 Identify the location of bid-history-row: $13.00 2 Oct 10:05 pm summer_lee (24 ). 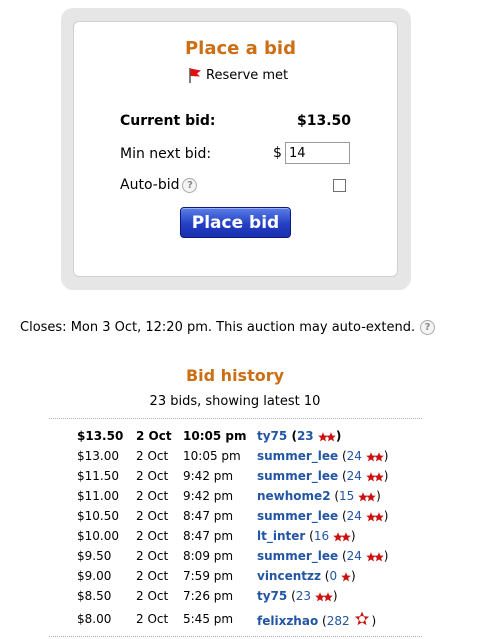
(232, 456).